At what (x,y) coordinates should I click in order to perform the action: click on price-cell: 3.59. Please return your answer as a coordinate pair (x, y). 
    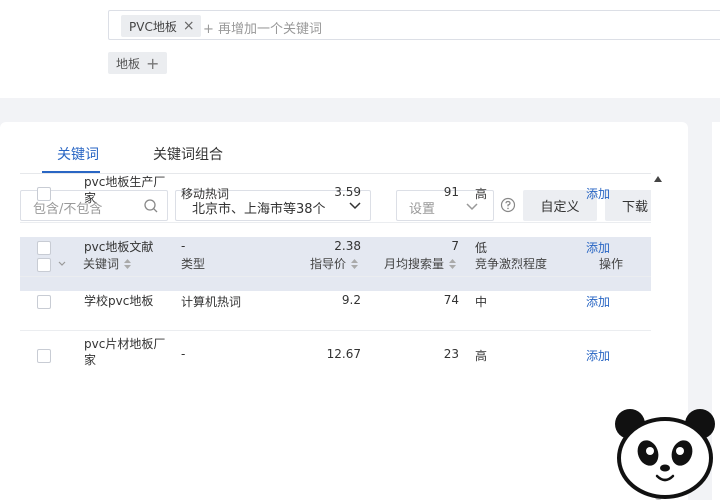
    Looking at the image, I should click on (347, 192).